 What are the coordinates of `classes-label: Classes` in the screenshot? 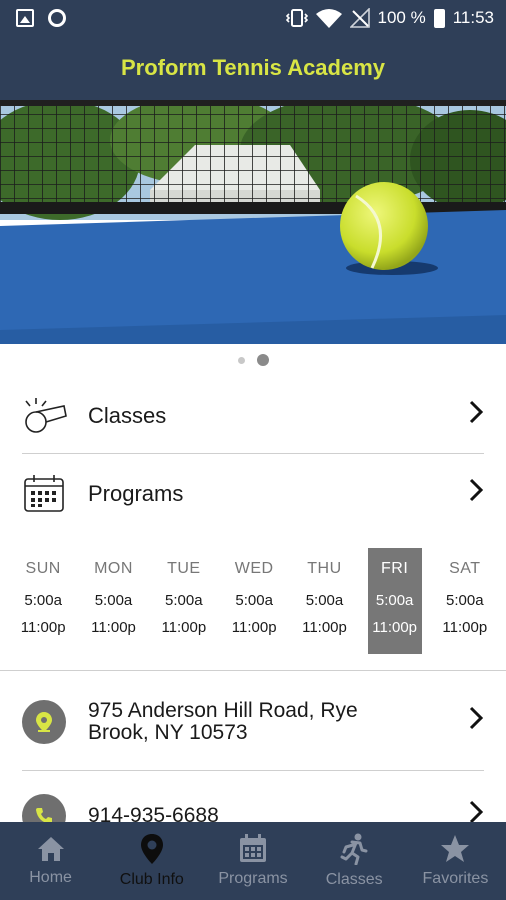 It's located at (127, 415).